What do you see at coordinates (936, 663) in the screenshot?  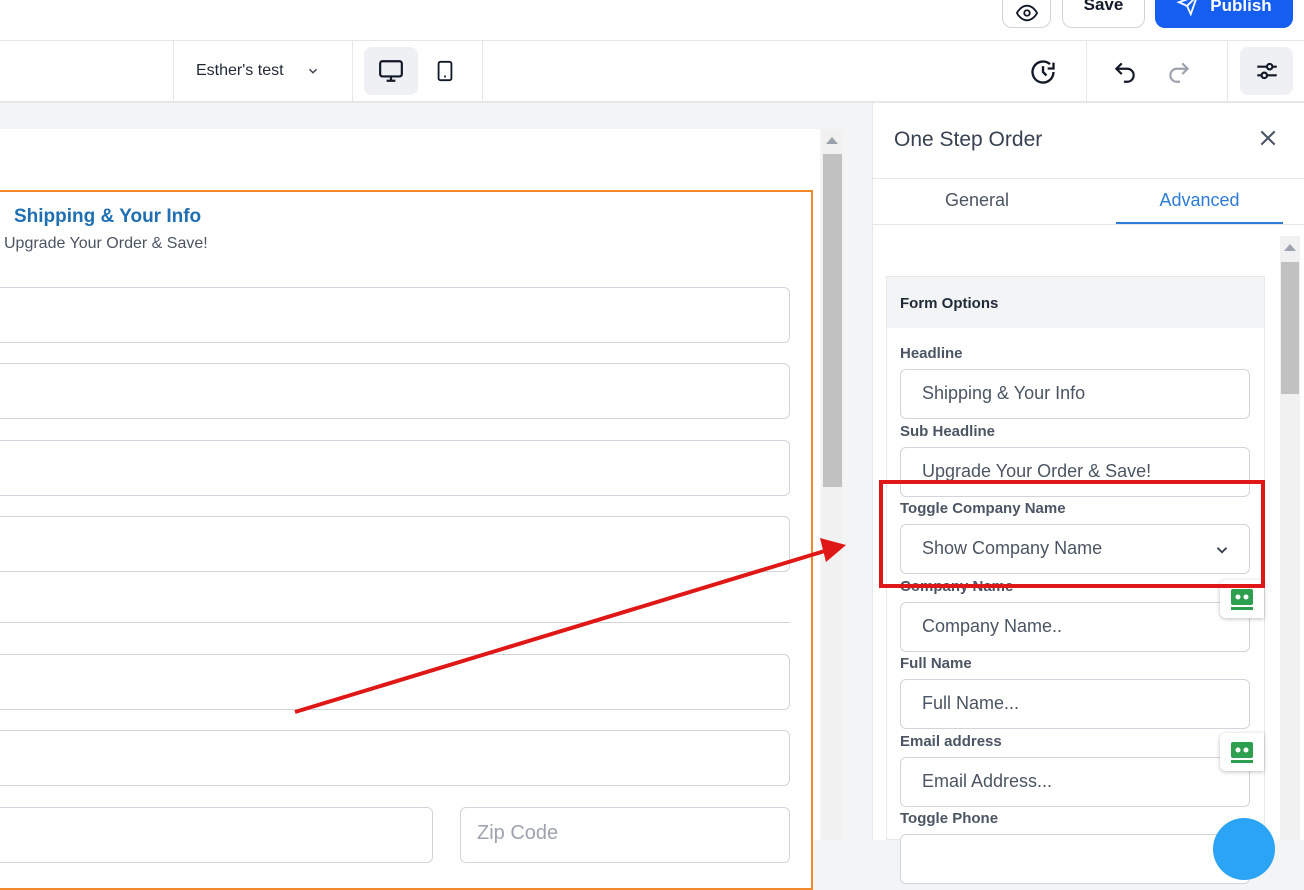 I see `full-name-label: Full Name` at bounding box center [936, 663].